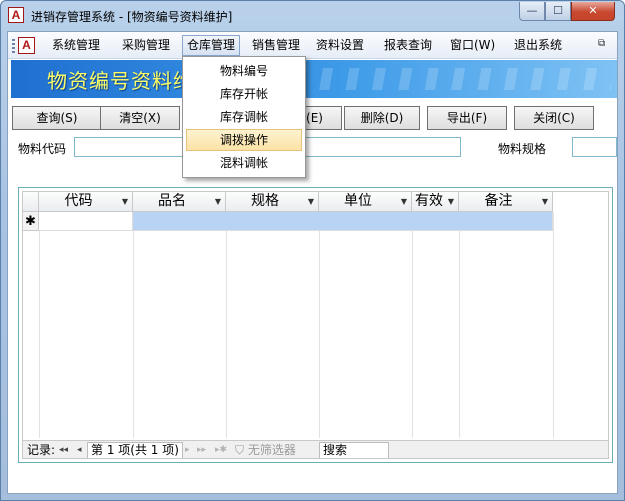 The width and height of the screenshot is (625, 501). What do you see at coordinates (522, 149) in the screenshot?
I see `material-spec-label: 物料规格` at bounding box center [522, 149].